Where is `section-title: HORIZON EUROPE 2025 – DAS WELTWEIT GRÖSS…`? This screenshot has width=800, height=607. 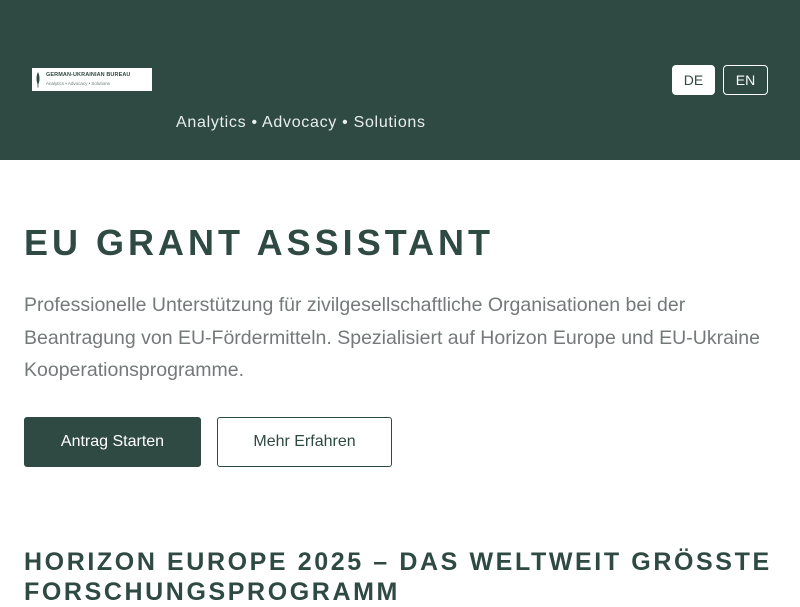
section-title: HORIZON EUROPE 2025 – DAS WELTWEIT GRÖSS… is located at coordinates (398, 577).